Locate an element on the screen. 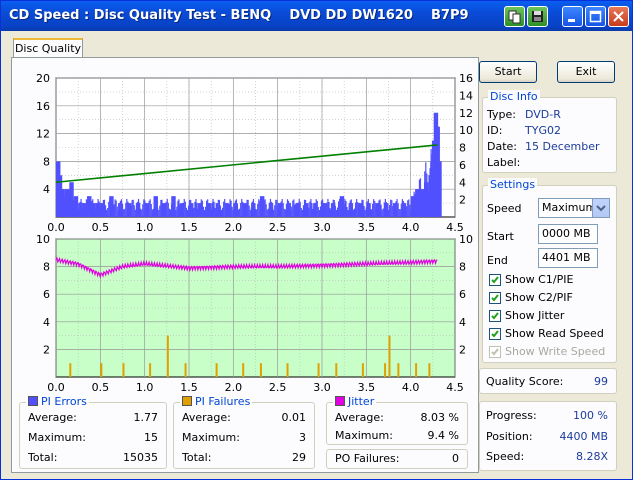  y-tick-label-right: 14 is located at coordinates (466, 95).